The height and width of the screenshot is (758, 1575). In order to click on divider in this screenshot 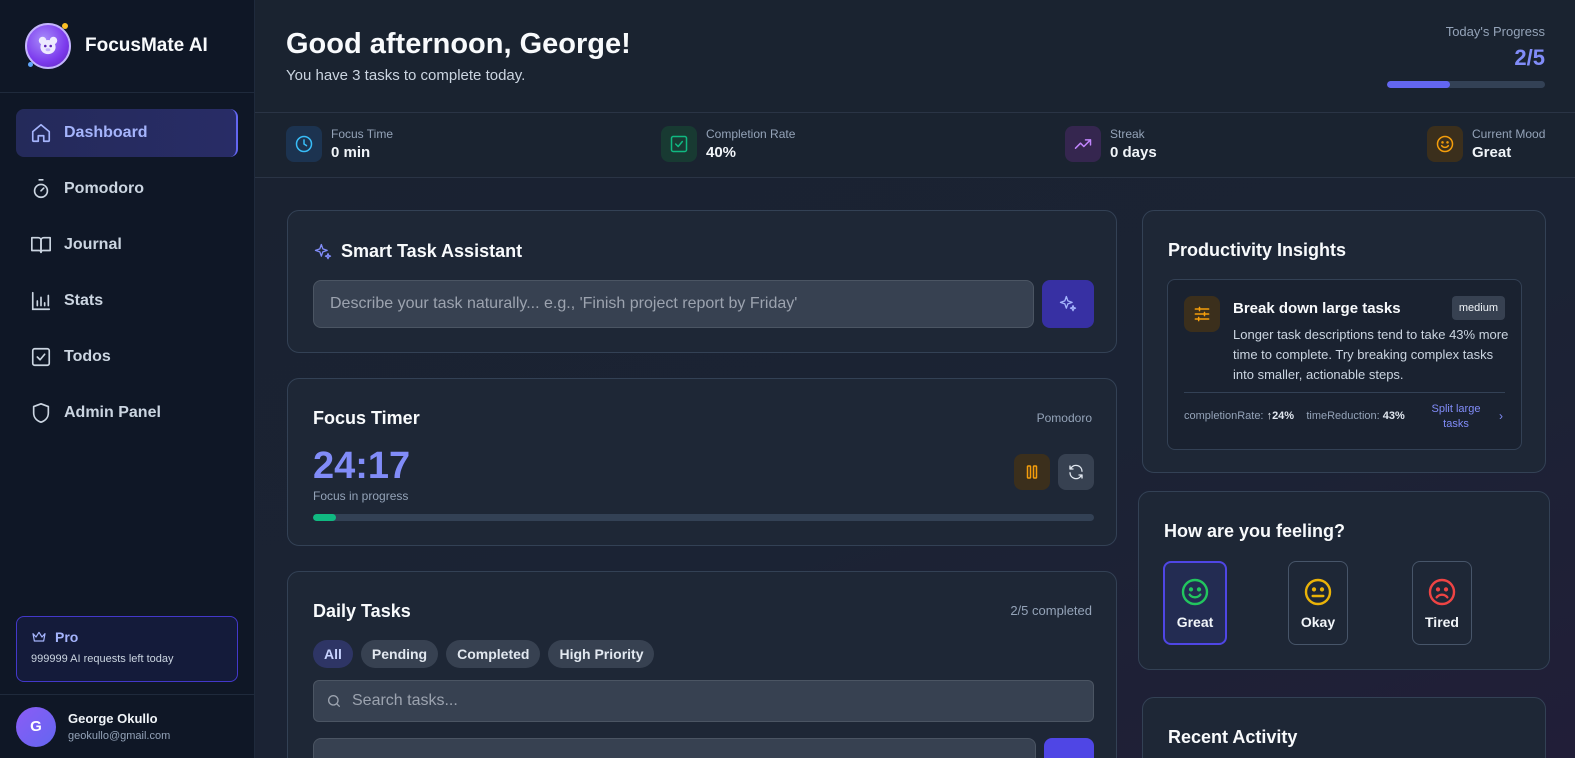, I will do `click(1344, 392)`.